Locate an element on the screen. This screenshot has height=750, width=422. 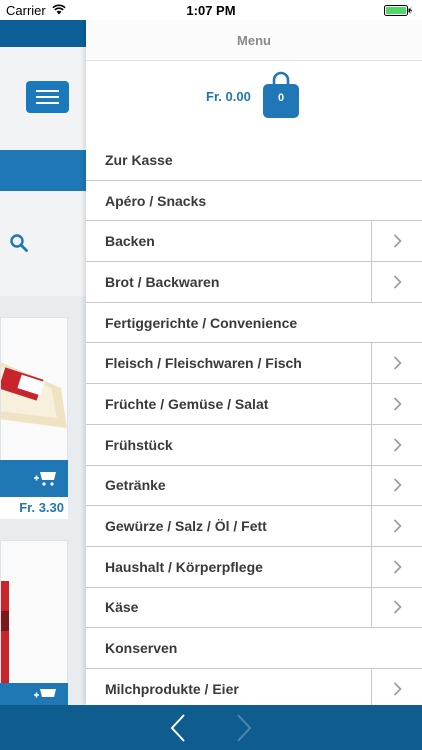
status-bar: Carrier 1:07 PM is located at coordinates (211, 10).